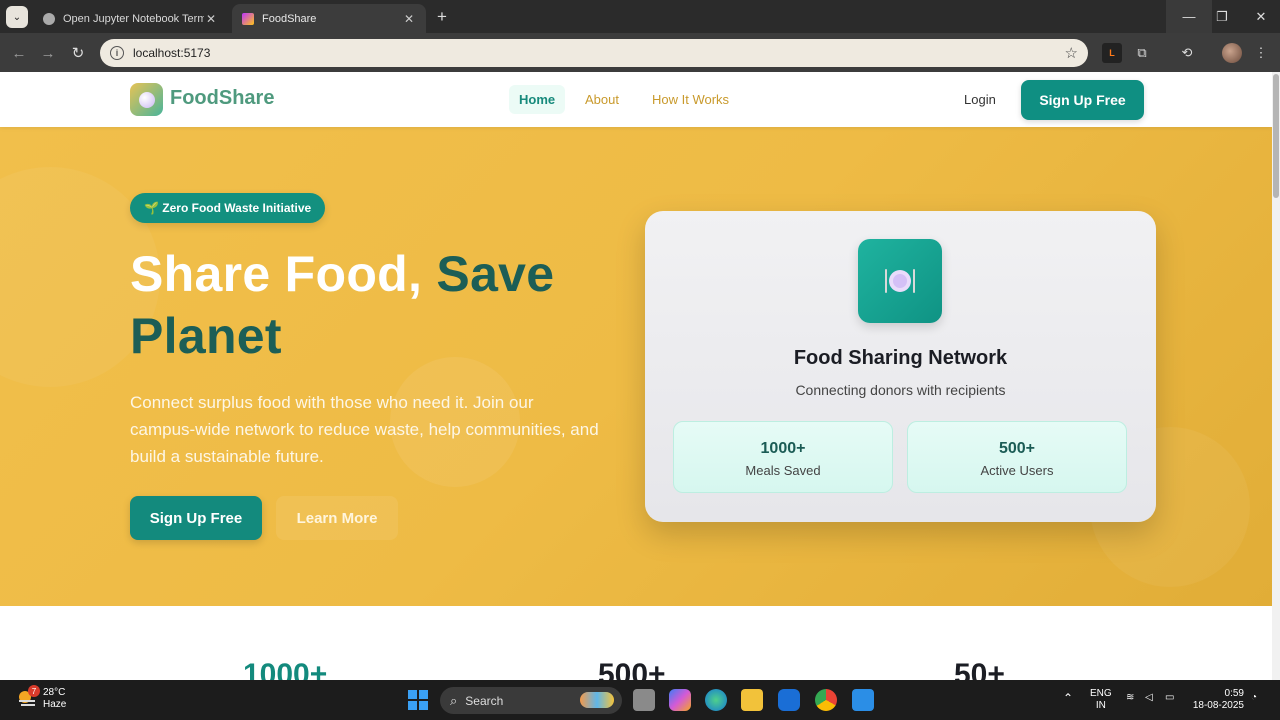 This screenshot has width=1280, height=720. I want to click on tab-jupyter: Open Jupyter Notebook Termin ✕, so click(130, 18).